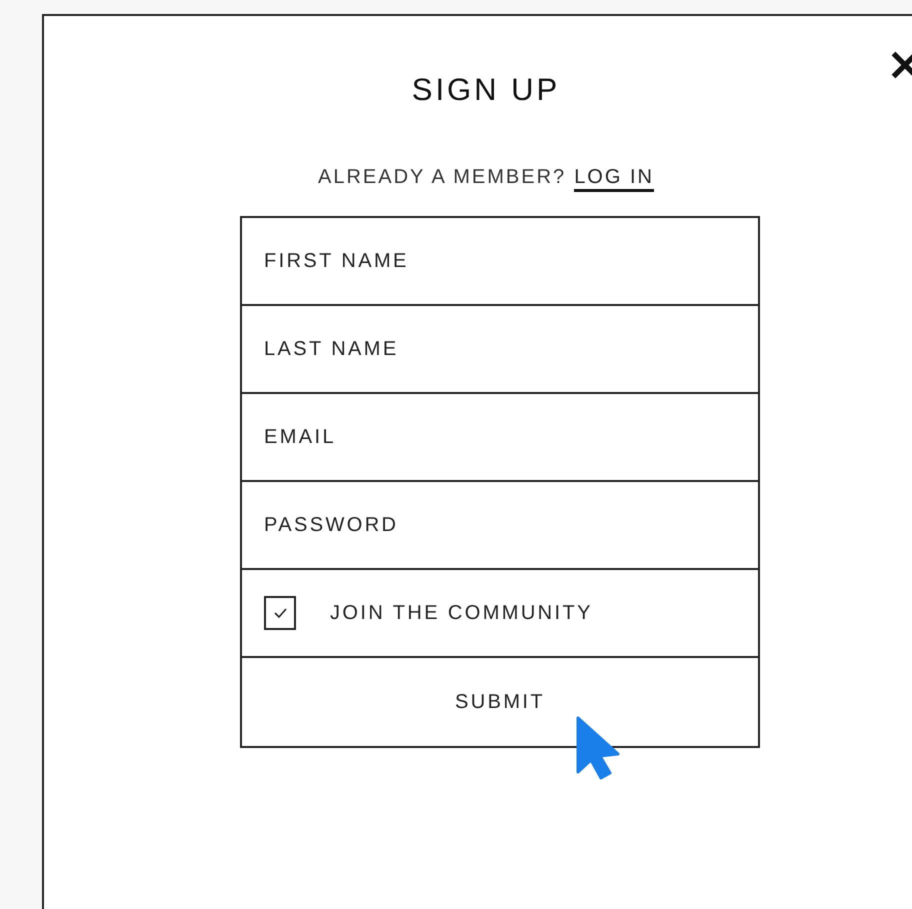 Image resolution: width=912 pixels, height=909 pixels. Describe the element at coordinates (442, 178) in the screenshot. I see `login-prompt: ALREADY A MEMBER?` at that location.